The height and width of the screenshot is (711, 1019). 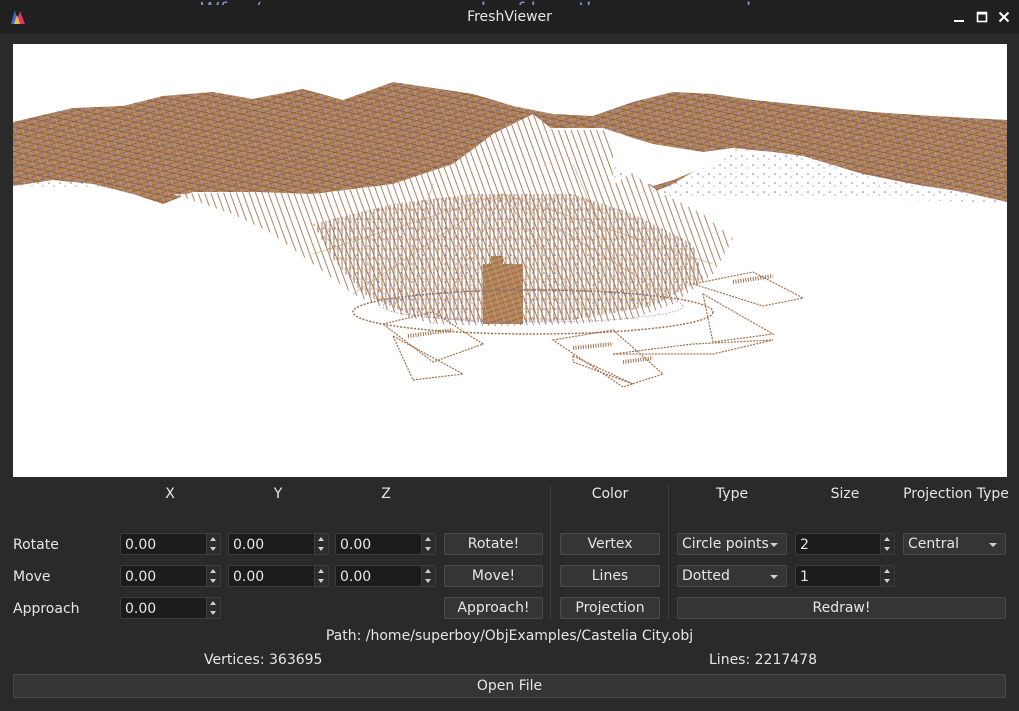 I want to click on vertices-count: Vertices: 363695, so click(x=263, y=660).